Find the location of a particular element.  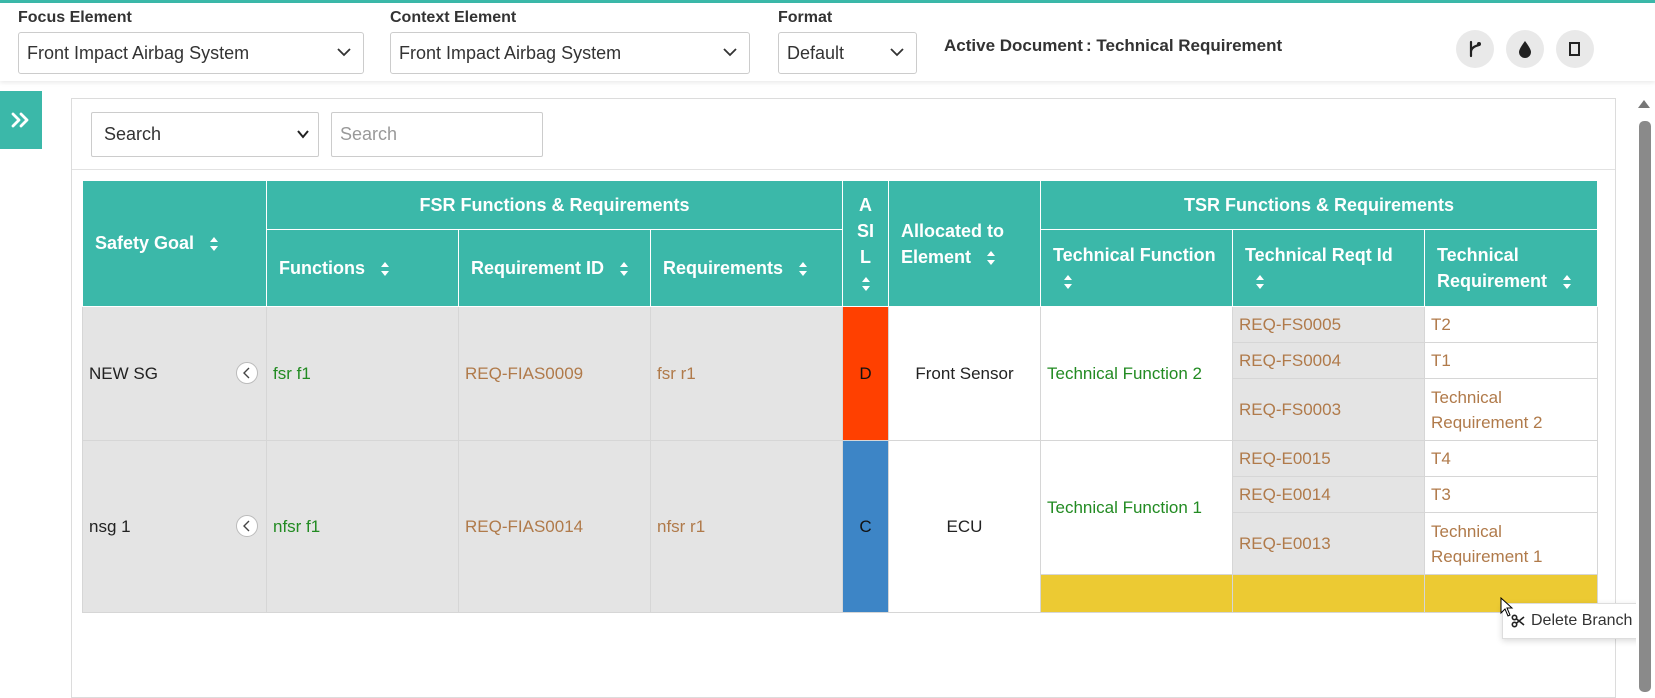

technical-reqt-id-cell: REQ-E0013 is located at coordinates (1328, 543).